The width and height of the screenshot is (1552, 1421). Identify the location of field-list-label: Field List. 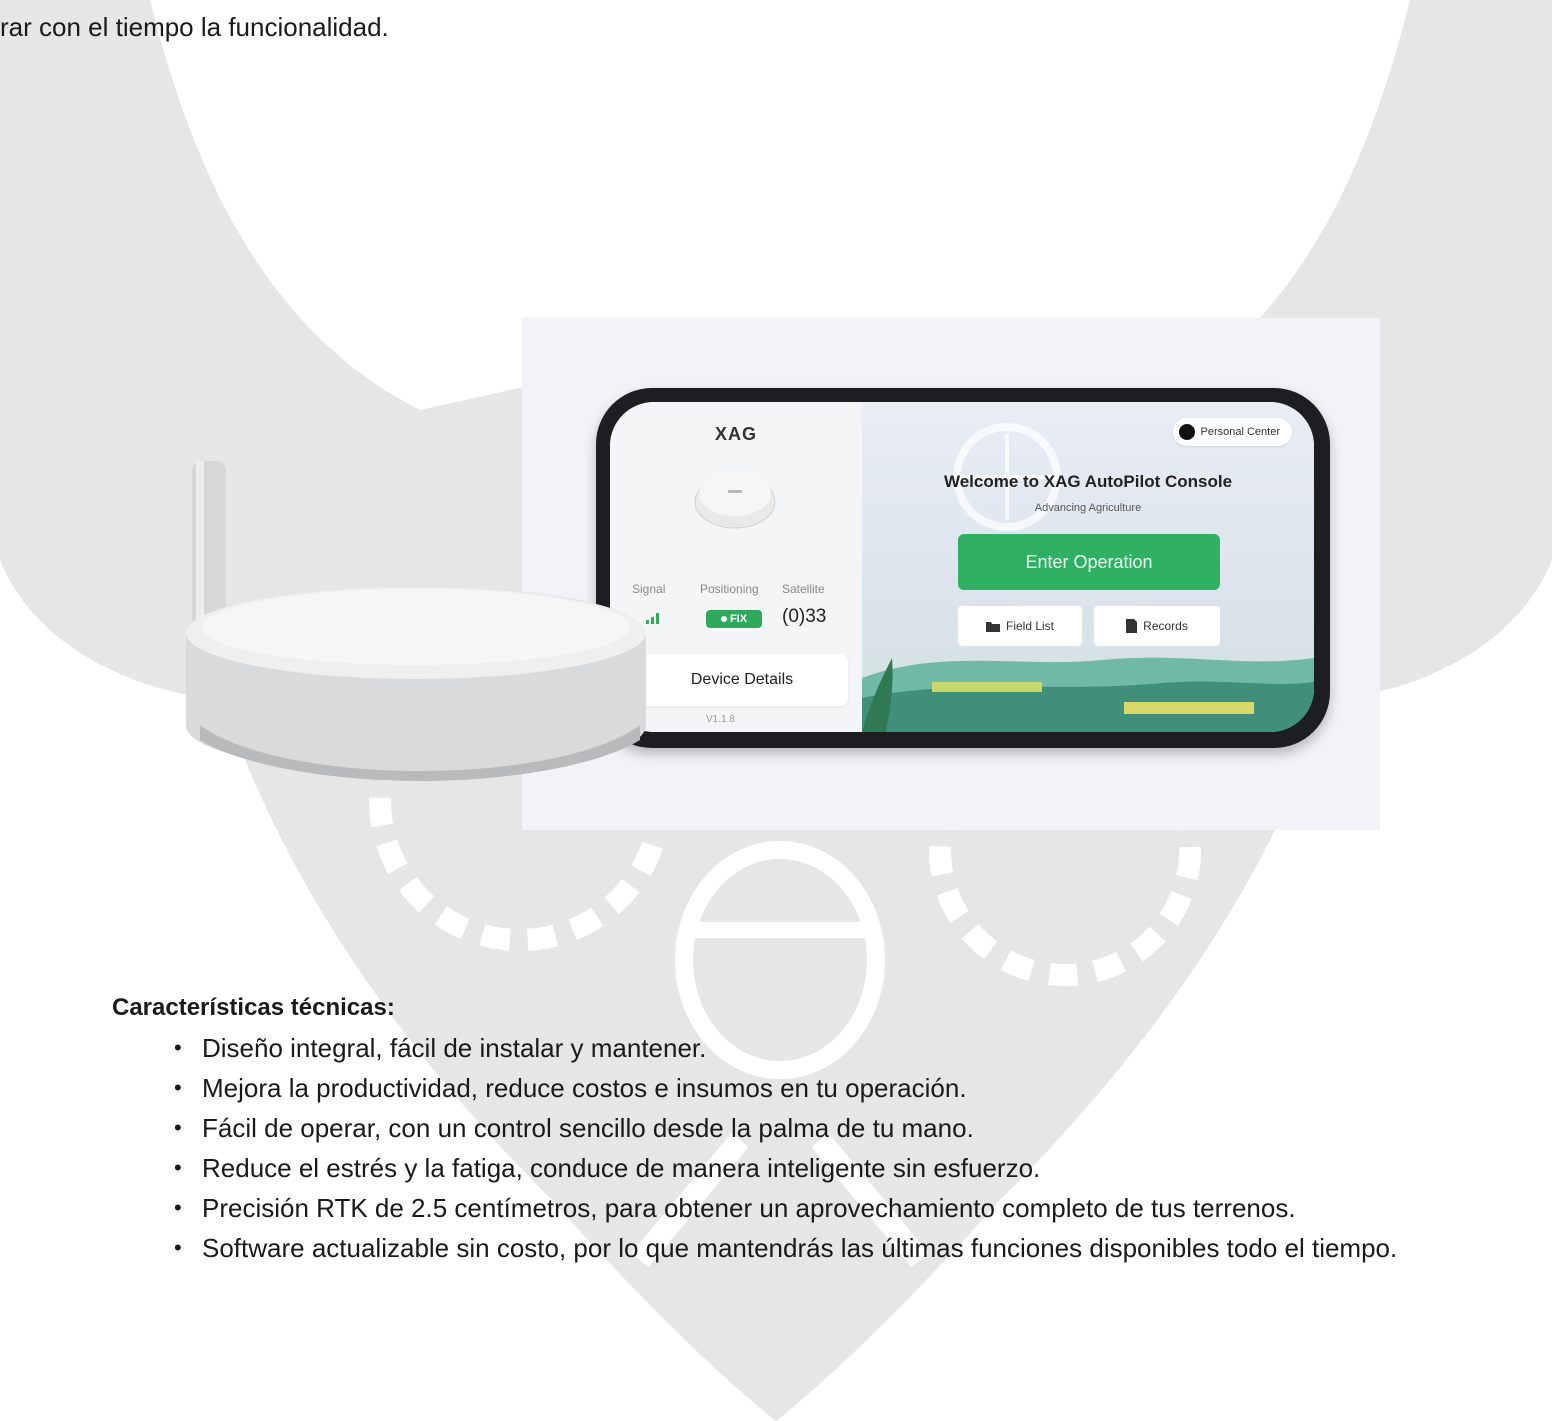
(1030, 626).